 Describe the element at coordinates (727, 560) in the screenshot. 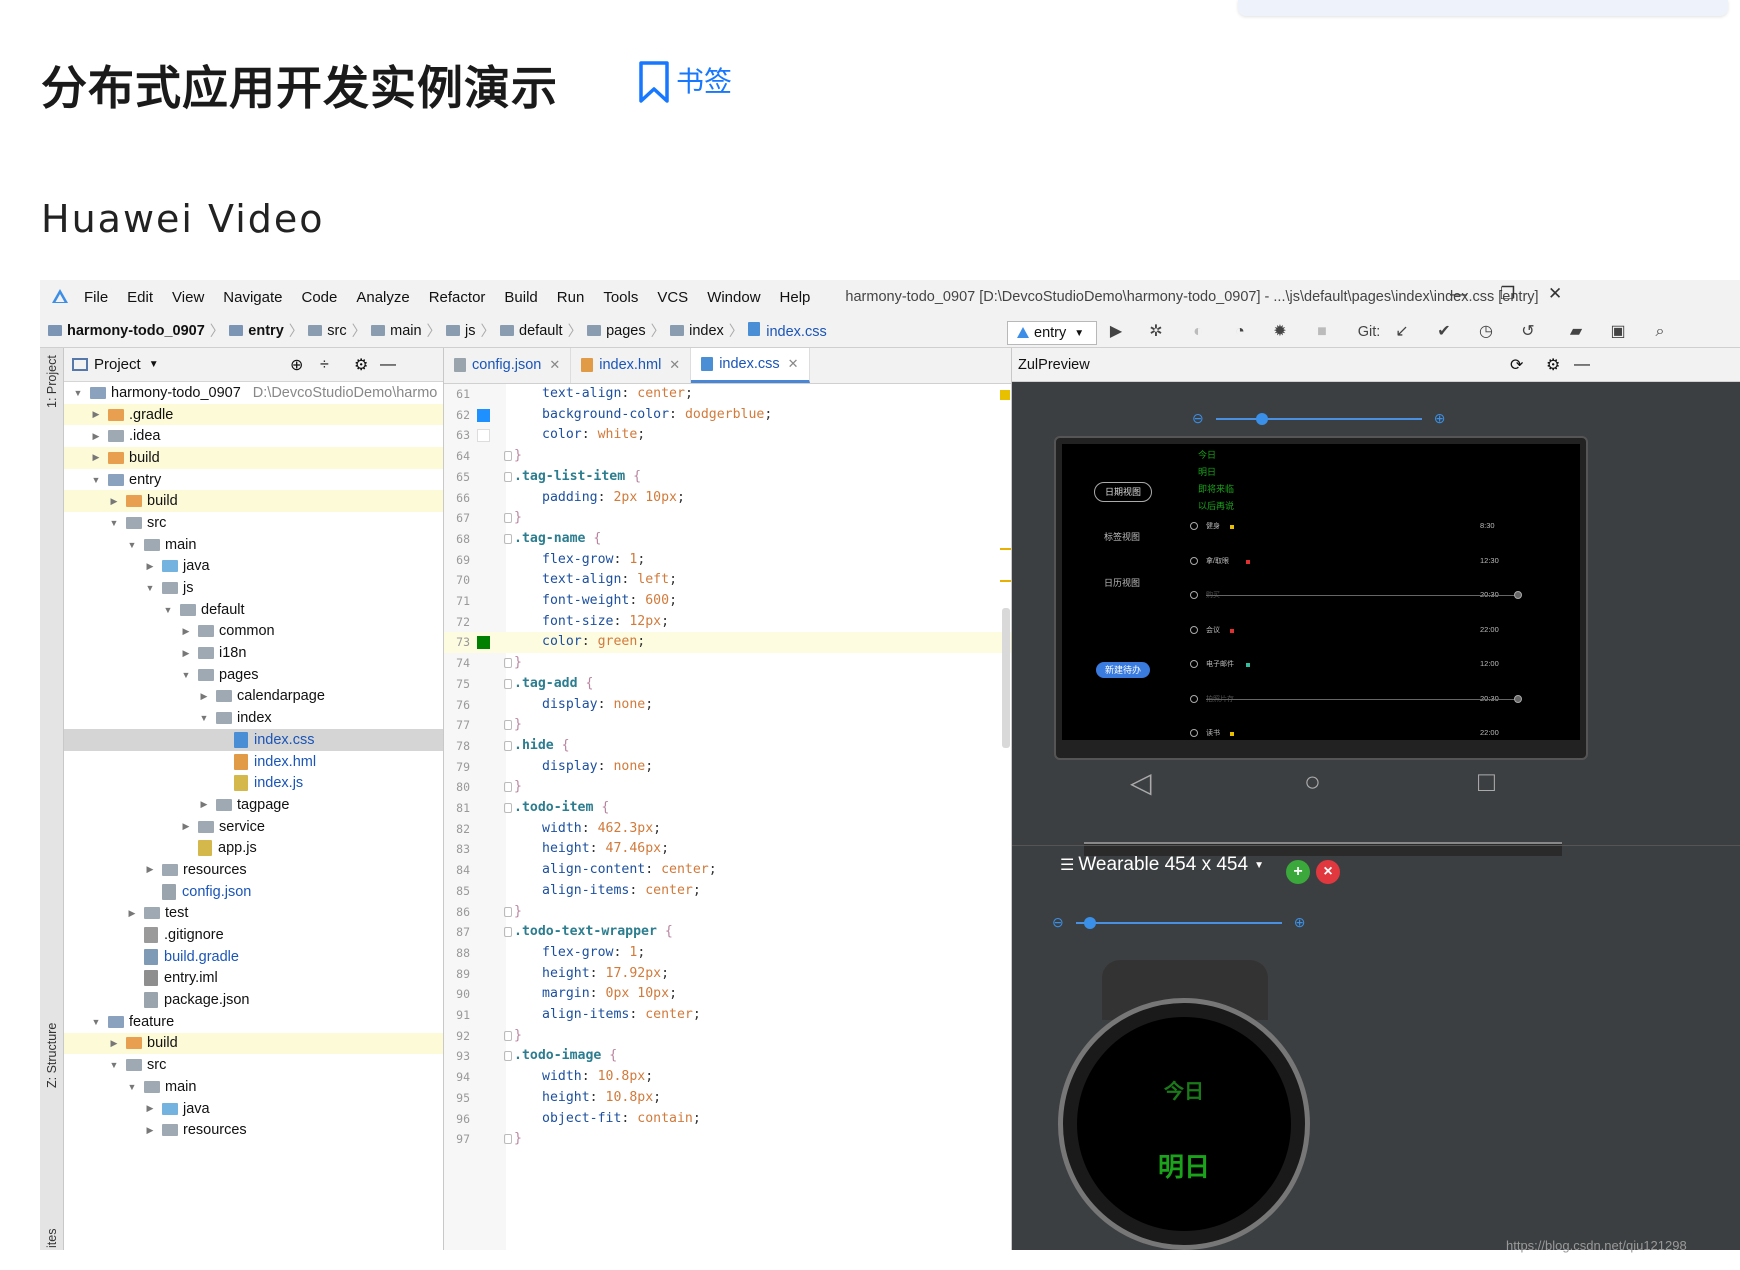

I see `code-line: 69 flex-grow: 1;` at that location.